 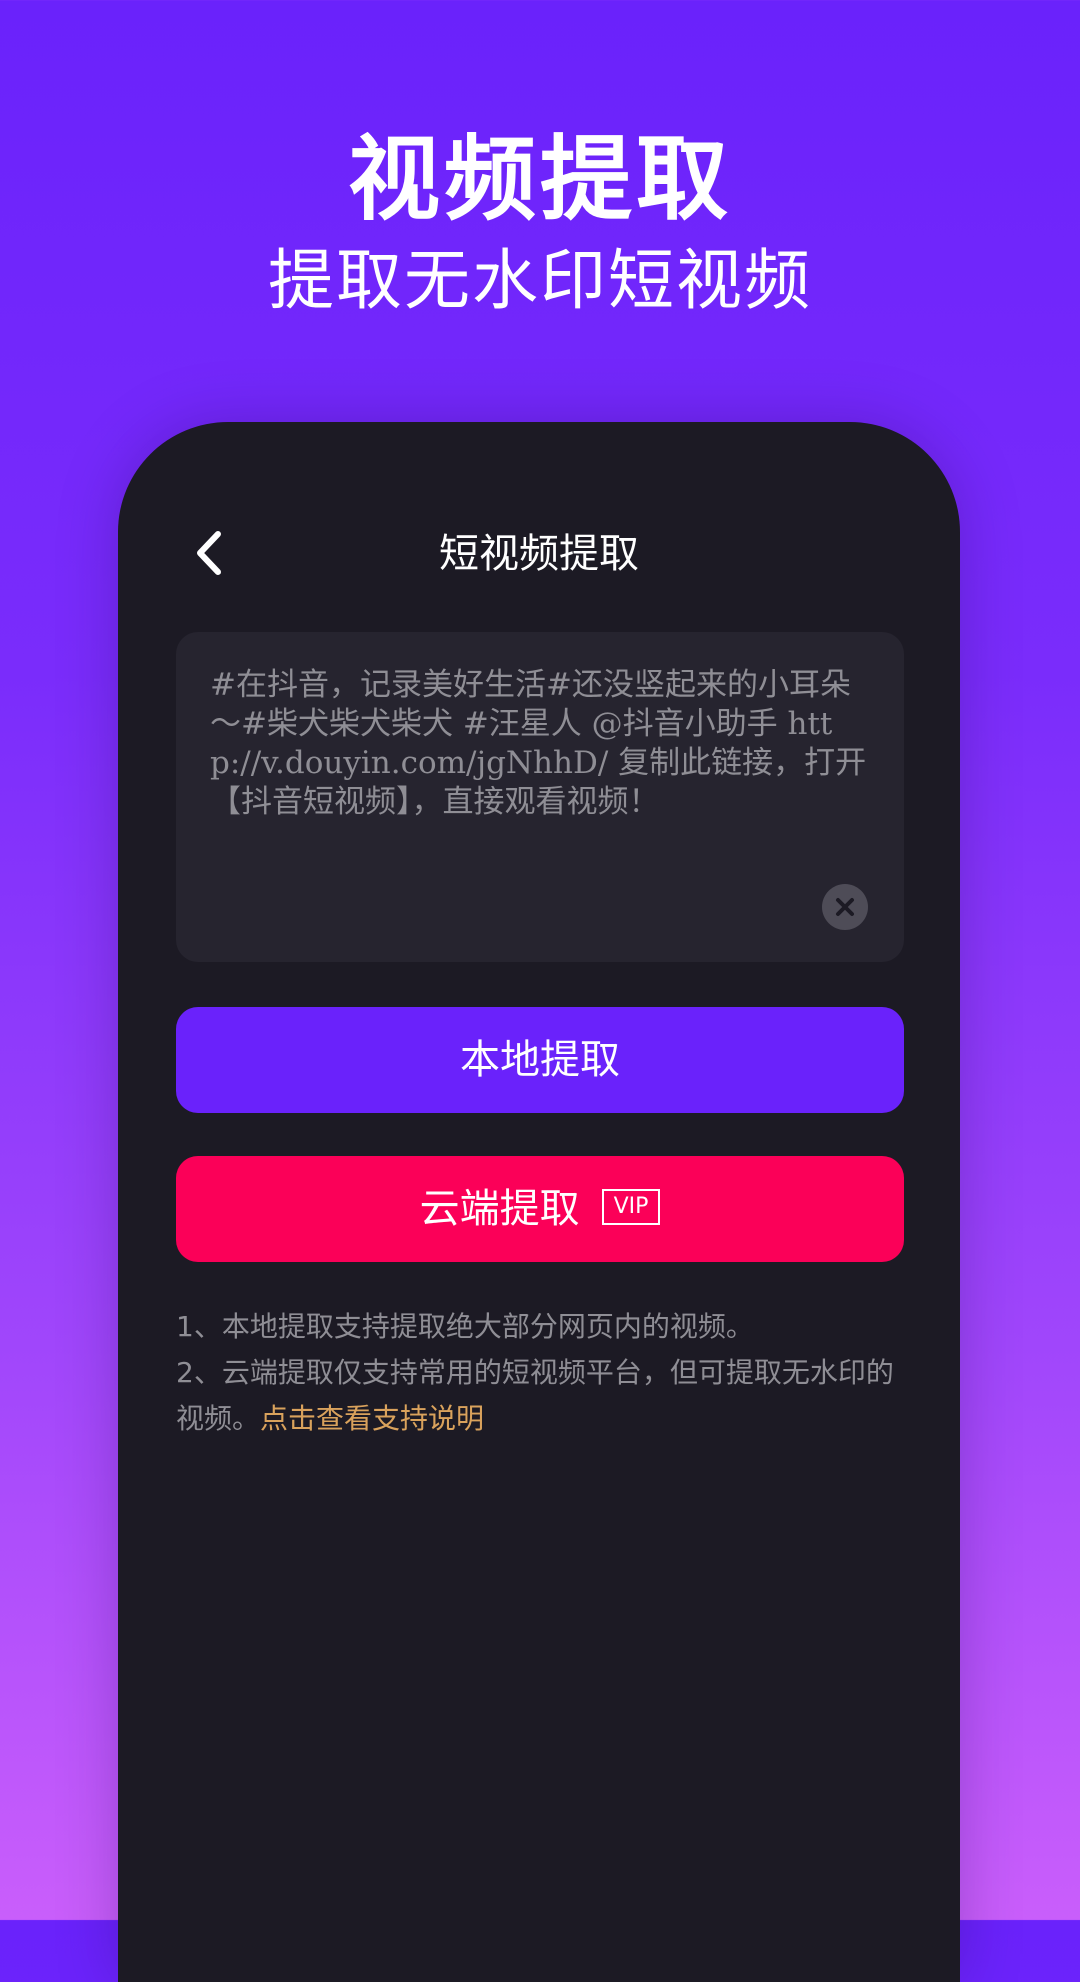 I want to click on hero-subtitle: 提取无水印短视频, so click(x=540, y=280).